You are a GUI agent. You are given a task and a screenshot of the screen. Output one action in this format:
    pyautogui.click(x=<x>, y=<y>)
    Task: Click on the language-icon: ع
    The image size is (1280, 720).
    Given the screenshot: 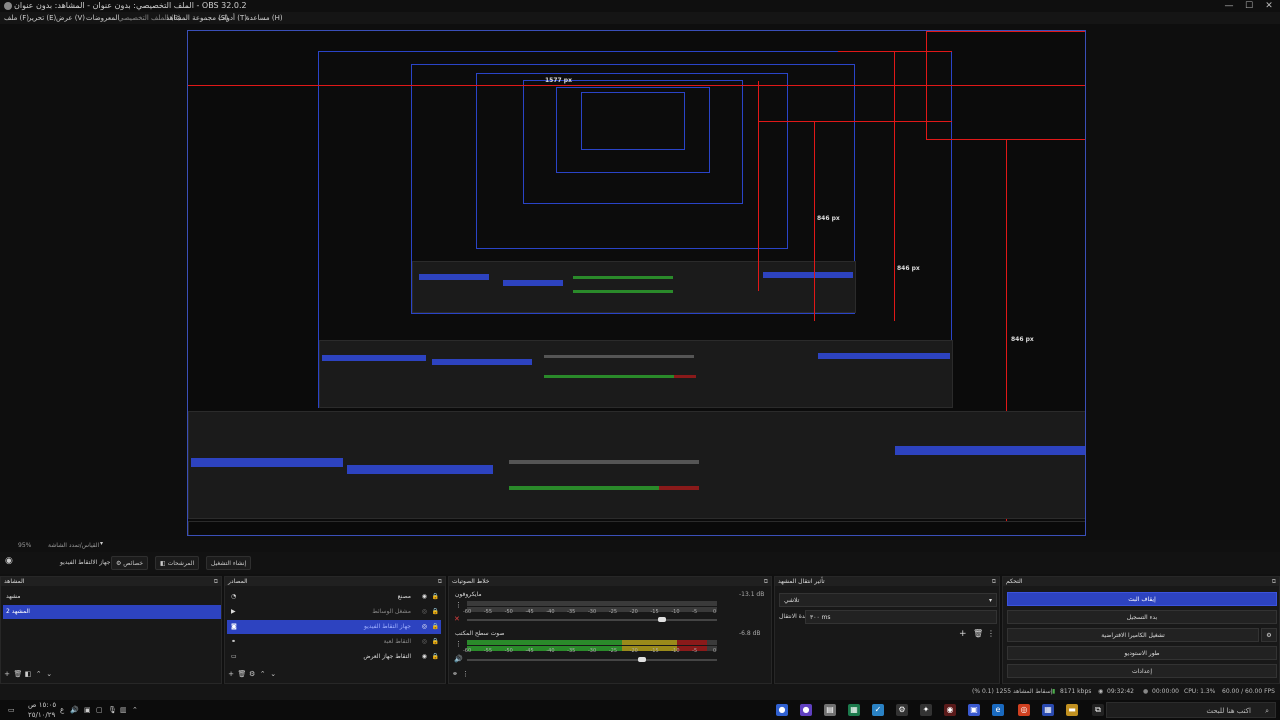 What is the action you would take?
    pyautogui.click(x=62, y=710)
    